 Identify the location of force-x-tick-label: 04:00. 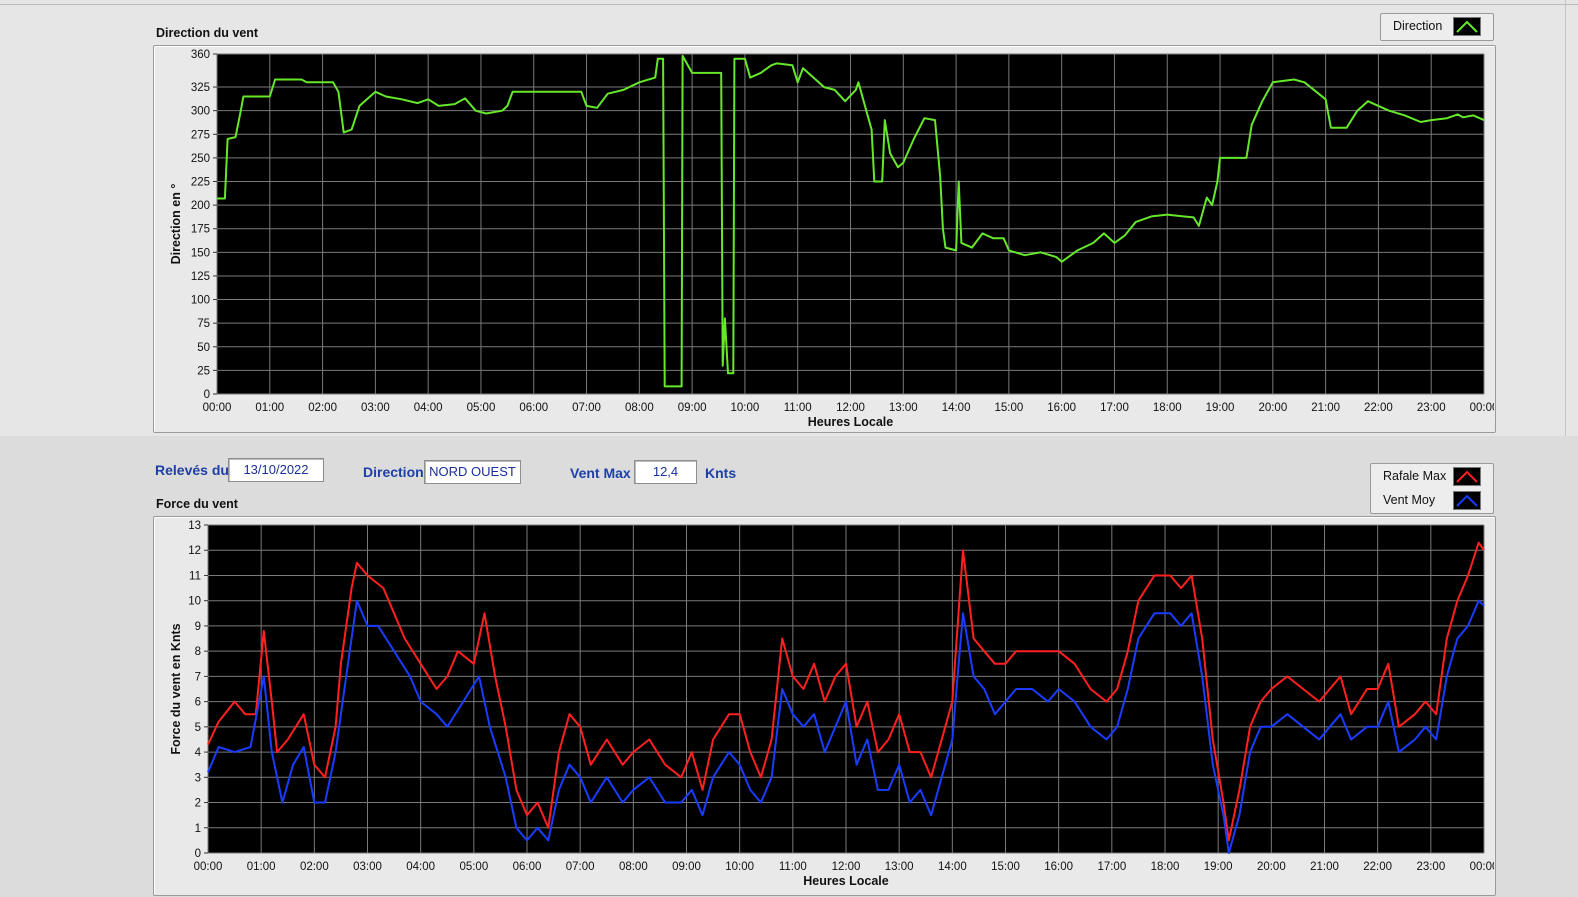
(420, 867).